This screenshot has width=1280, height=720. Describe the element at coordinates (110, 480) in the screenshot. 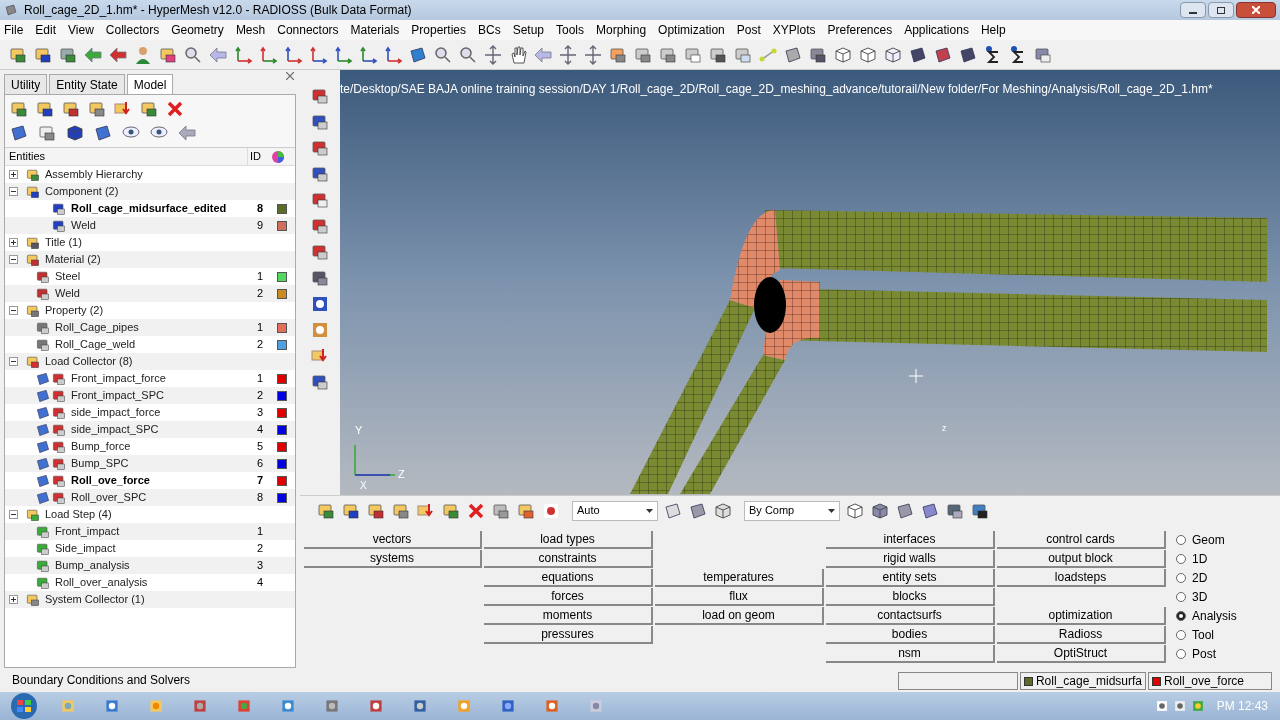

I see `entity-name: Roll_ove_force` at that location.